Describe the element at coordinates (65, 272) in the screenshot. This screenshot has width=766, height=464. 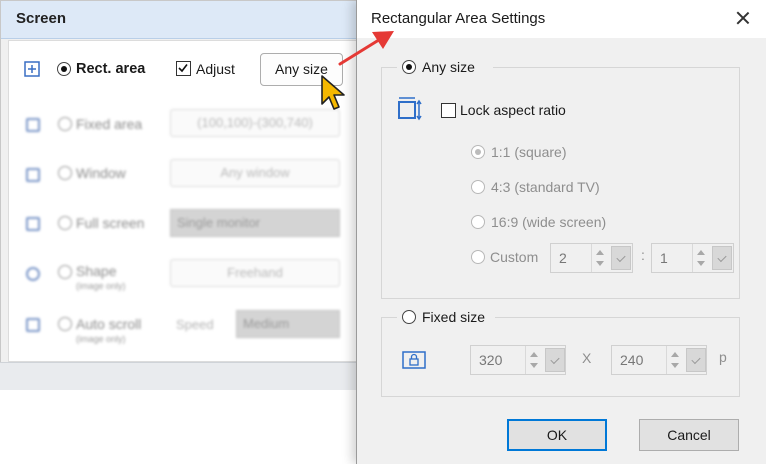
I see `shape-radio` at that location.